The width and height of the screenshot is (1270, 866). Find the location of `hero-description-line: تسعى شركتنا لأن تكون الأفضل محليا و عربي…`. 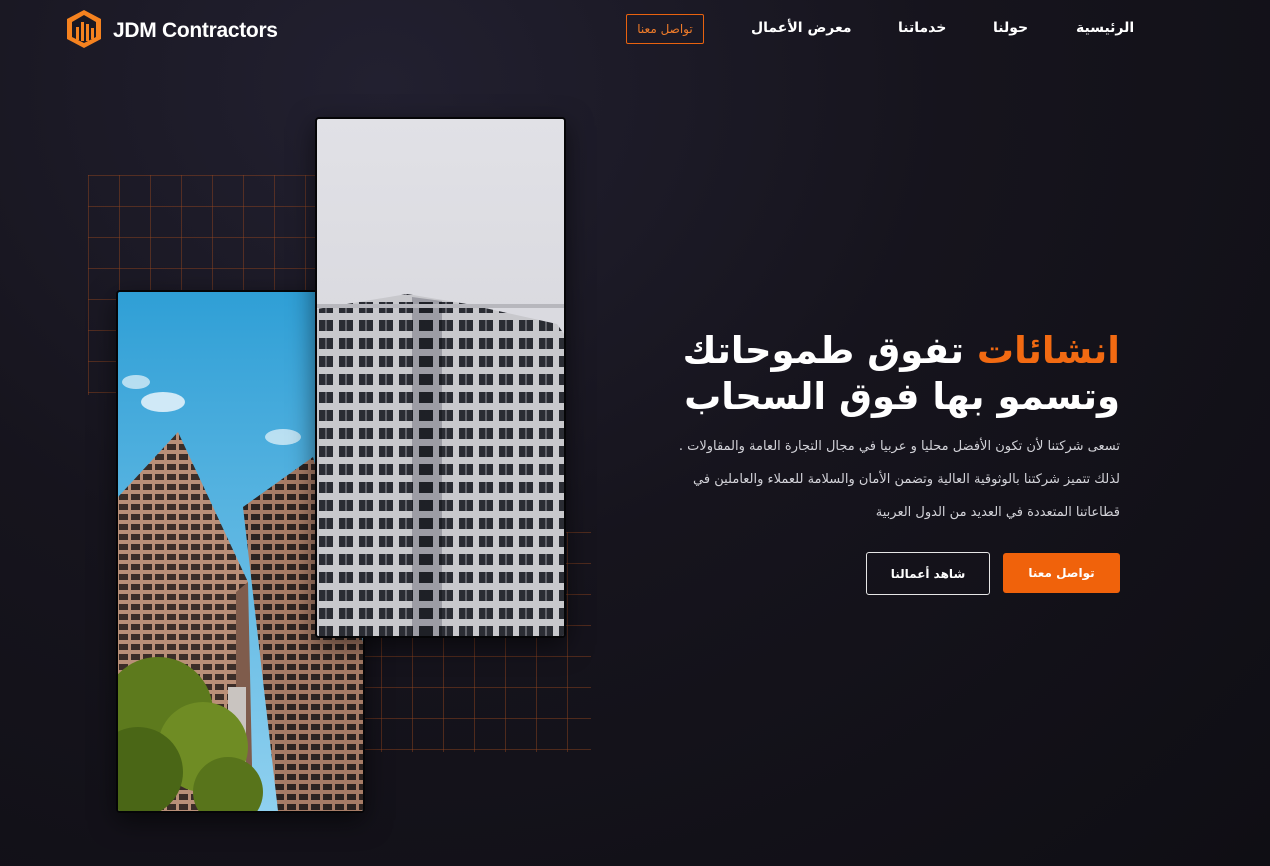

hero-description-line: تسعى شركتنا لأن تكون الأفضل محليا و عربي… is located at coordinates (899, 446).